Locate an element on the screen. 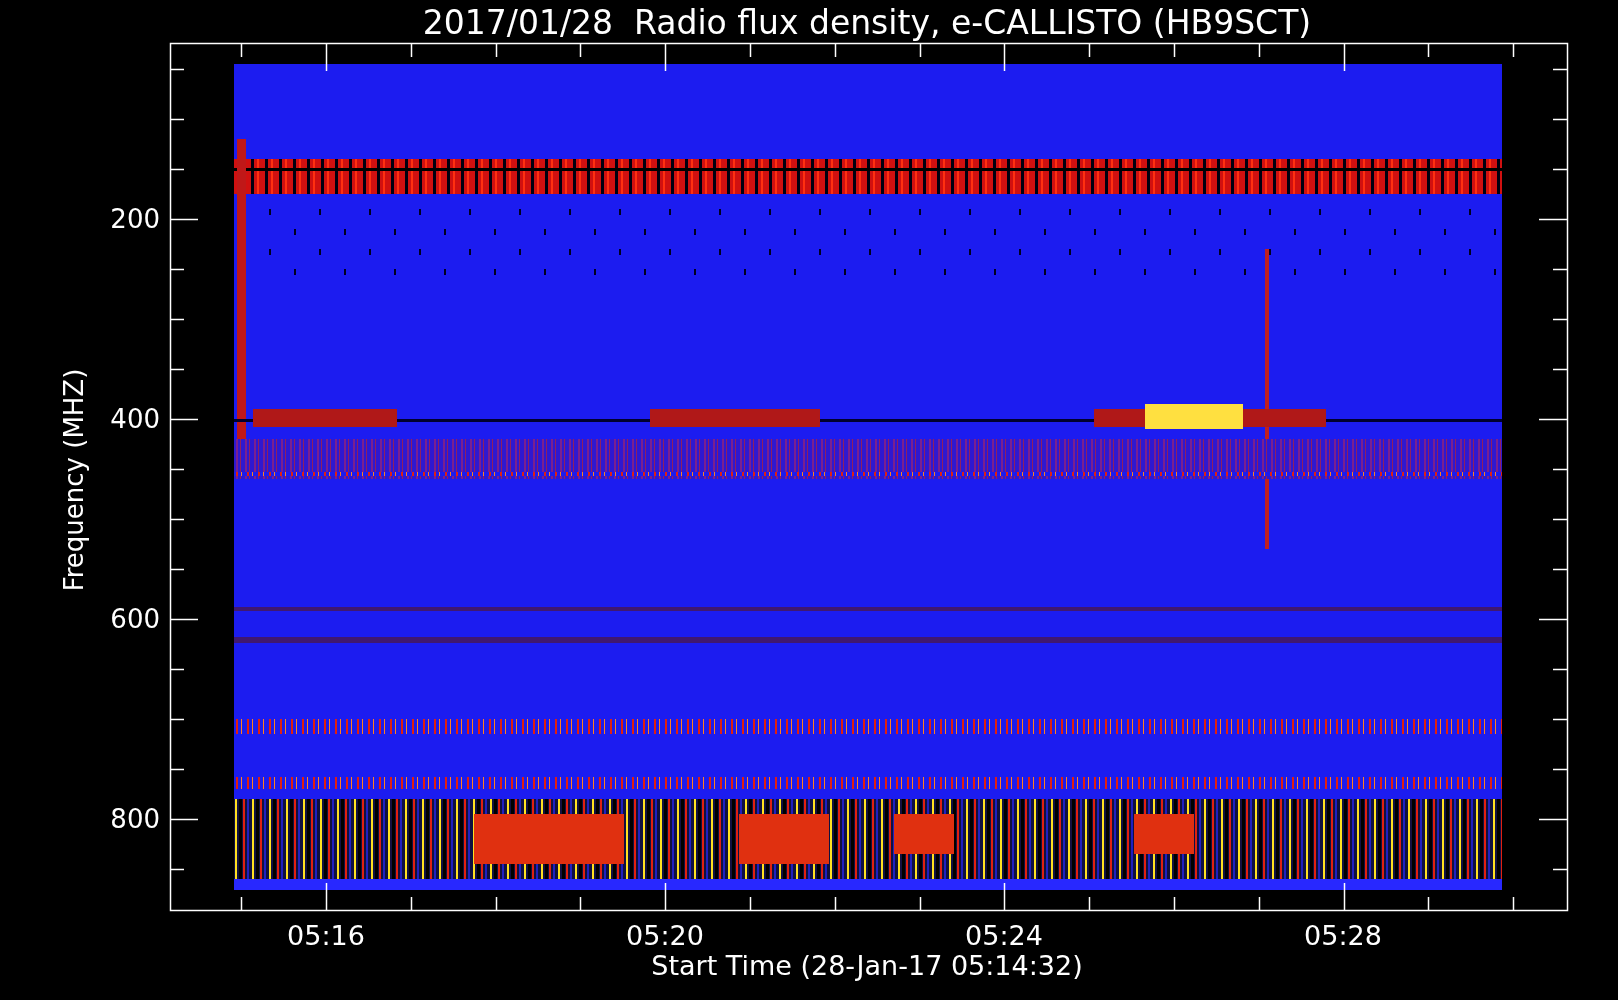 The width and height of the screenshot is (1618, 1000). axis-label: Start Time (28-Jan-17 05:14:32) is located at coordinates (867, 965).